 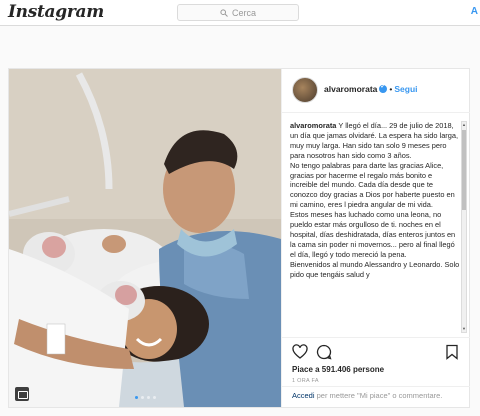 What do you see at coordinates (303, 395) in the screenshot?
I see `login-link: Accedi` at bounding box center [303, 395].